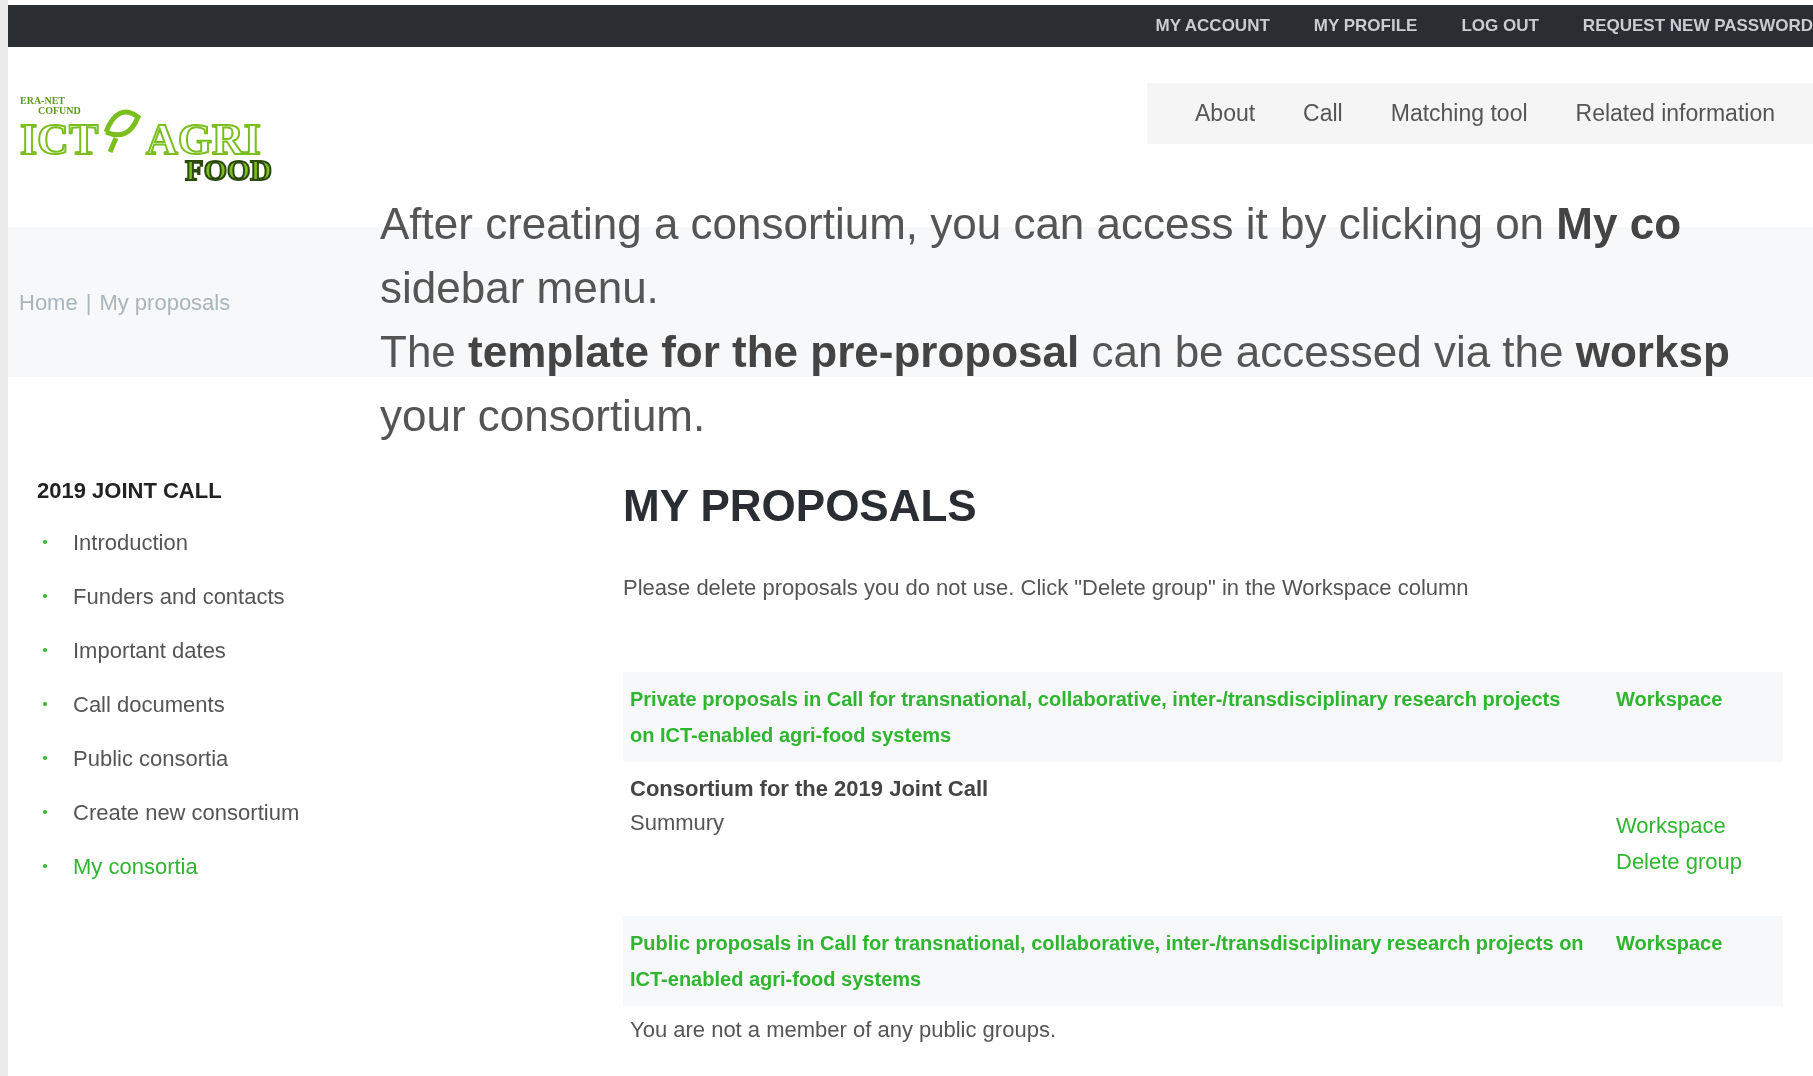 The height and width of the screenshot is (1076, 1813). Describe the element at coordinates (800, 506) in the screenshot. I see `page-title: MY PROPOSALS` at that location.